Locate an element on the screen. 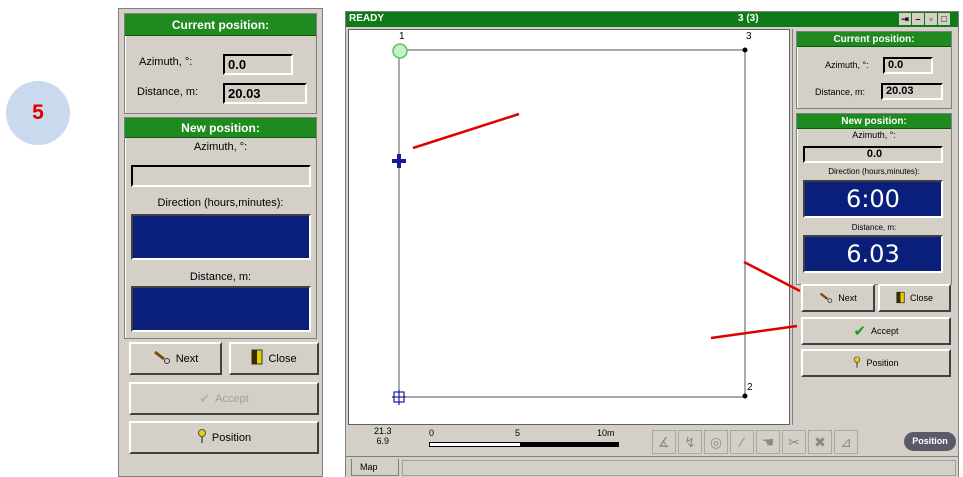  panel-distance-display: 6.03 is located at coordinates (873, 254).